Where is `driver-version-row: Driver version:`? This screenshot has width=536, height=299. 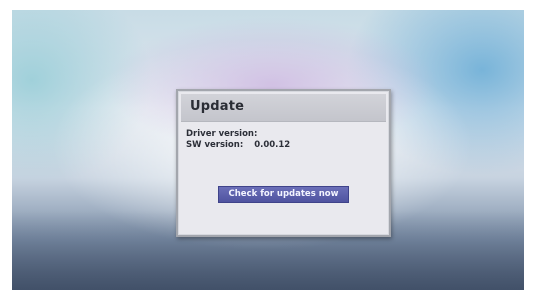 driver-version-row: Driver version: is located at coordinates (225, 134).